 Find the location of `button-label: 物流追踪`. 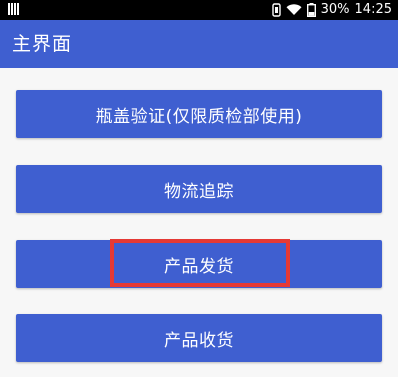

button-label: 物流追踪 is located at coordinates (199, 191).